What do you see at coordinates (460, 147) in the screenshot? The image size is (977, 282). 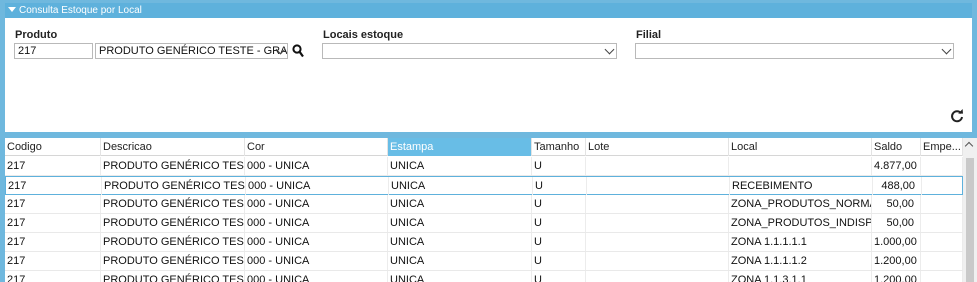 I see `column-header-estampa: Estampa` at bounding box center [460, 147].